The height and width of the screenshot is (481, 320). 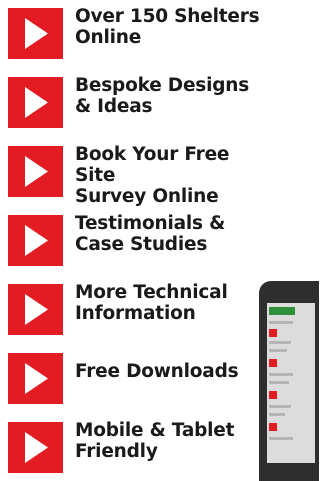 I want to click on link-mobile-tablet-friendly: Mobile & Tablet Friendly, so click(x=145, y=449).